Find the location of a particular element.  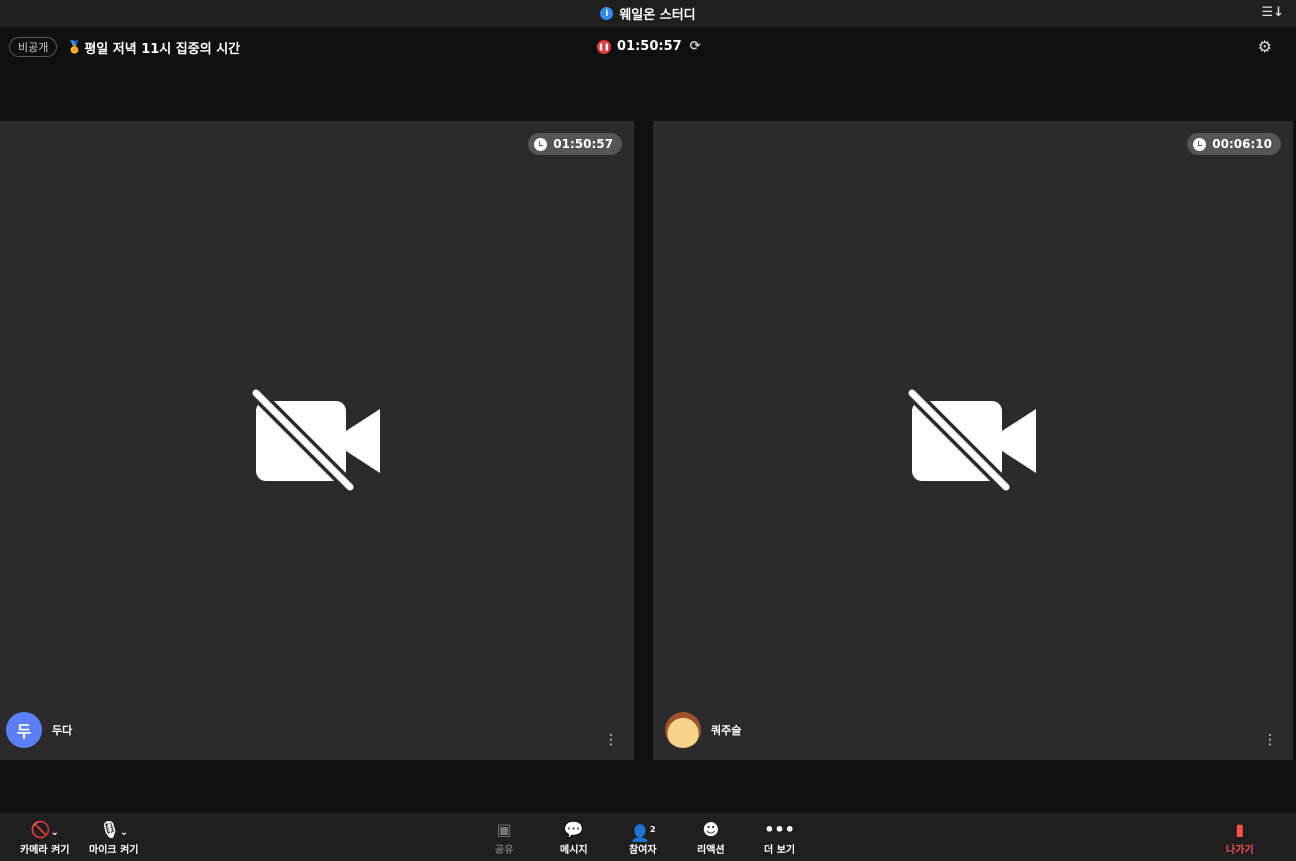

leave-label: 나가기 is located at coordinates (1240, 850).